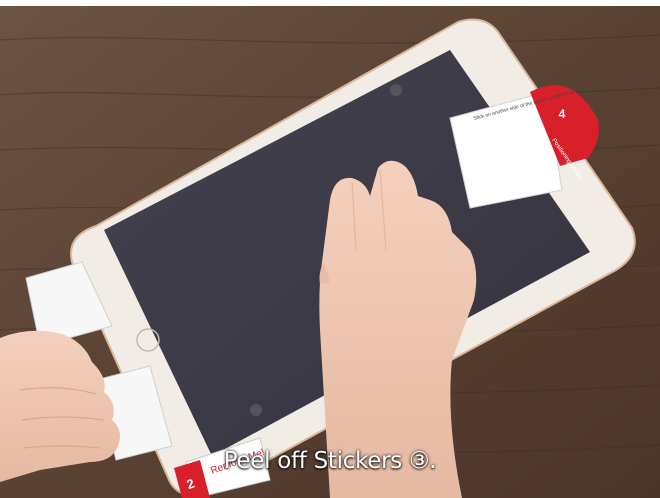 The image size is (660, 498). I want to click on video-caption: Peel off Stickers ③., so click(330, 461).